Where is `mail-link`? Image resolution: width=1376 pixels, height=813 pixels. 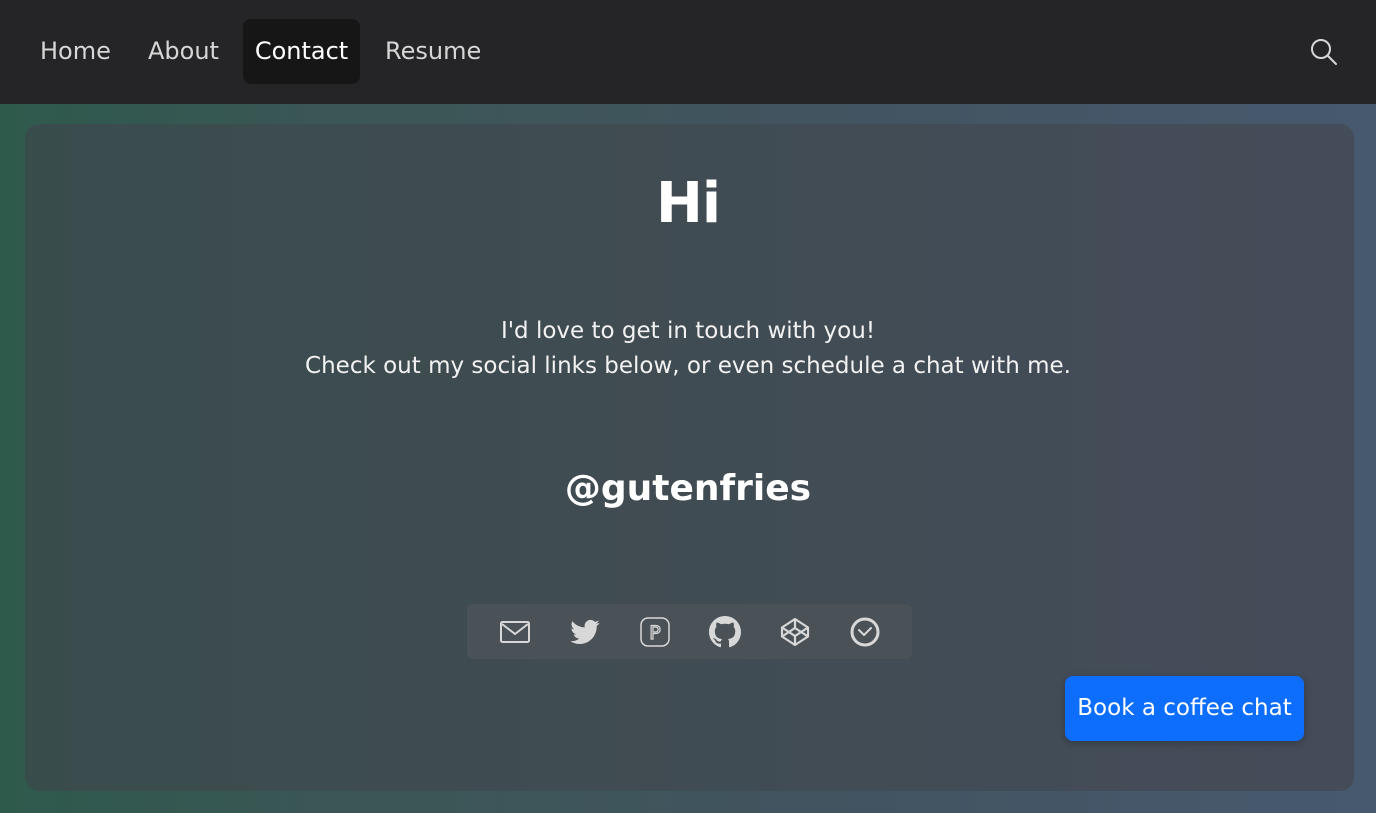 mail-link is located at coordinates (515, 632).